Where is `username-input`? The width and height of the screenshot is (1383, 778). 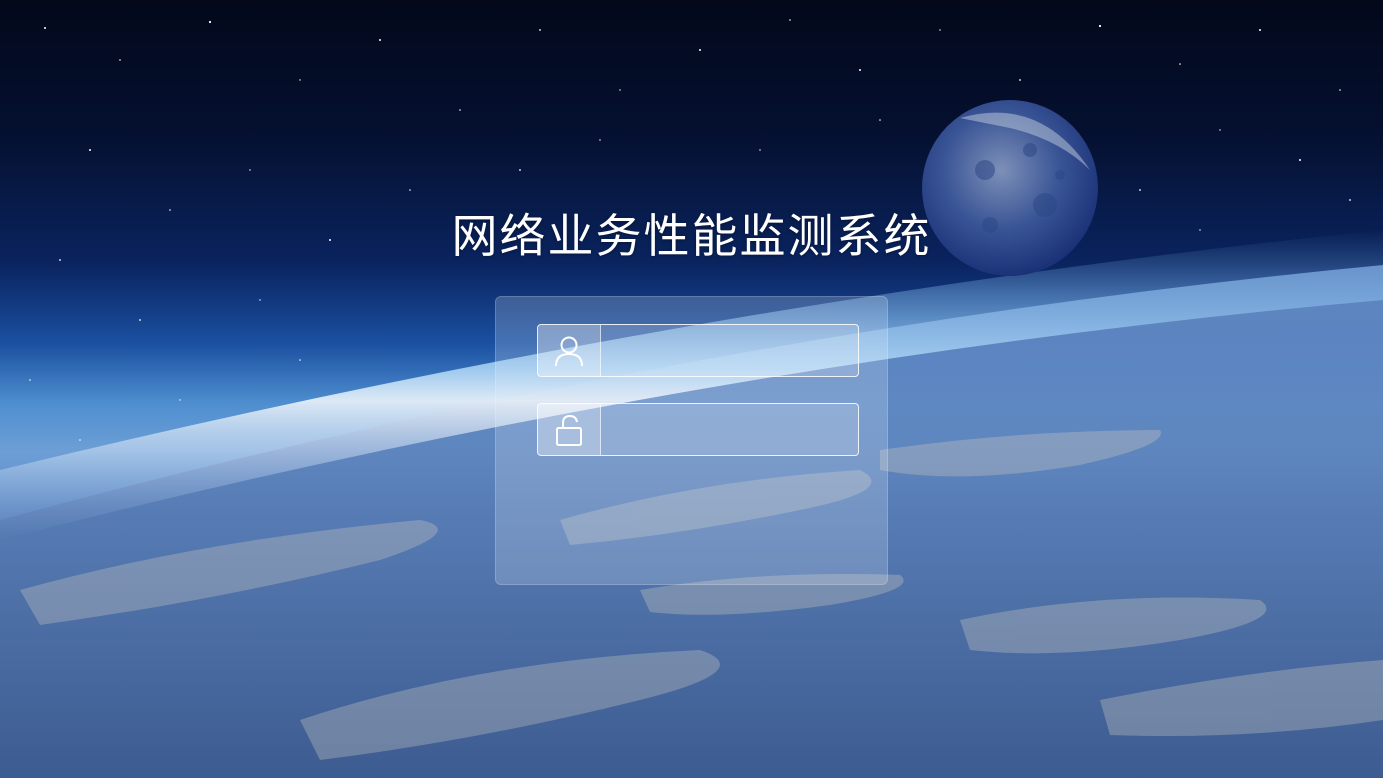
username-input is located at coordinates (729, 350).